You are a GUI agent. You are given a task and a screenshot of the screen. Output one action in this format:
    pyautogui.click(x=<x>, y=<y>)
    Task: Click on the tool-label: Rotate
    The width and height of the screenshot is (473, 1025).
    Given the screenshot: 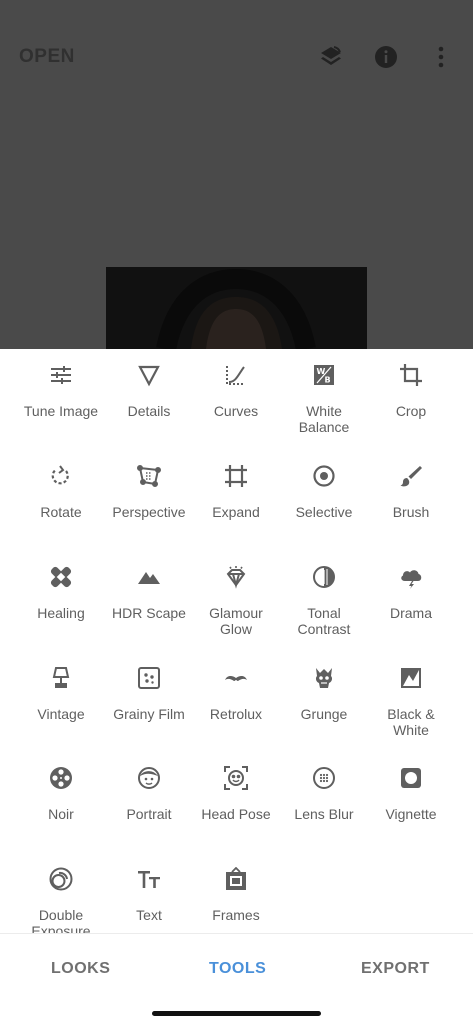 What is the action you would take?
    pyautogui.click(x=61, y=512)
    